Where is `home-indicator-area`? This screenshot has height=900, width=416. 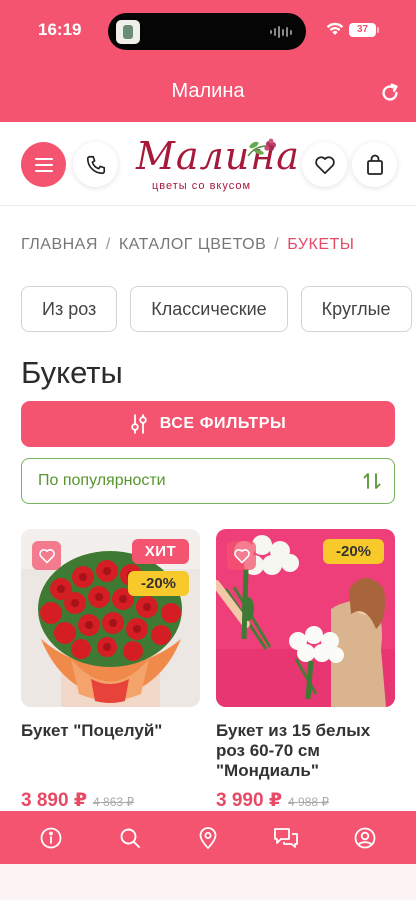
home-indicator-area is located at coordinates (208, 882).